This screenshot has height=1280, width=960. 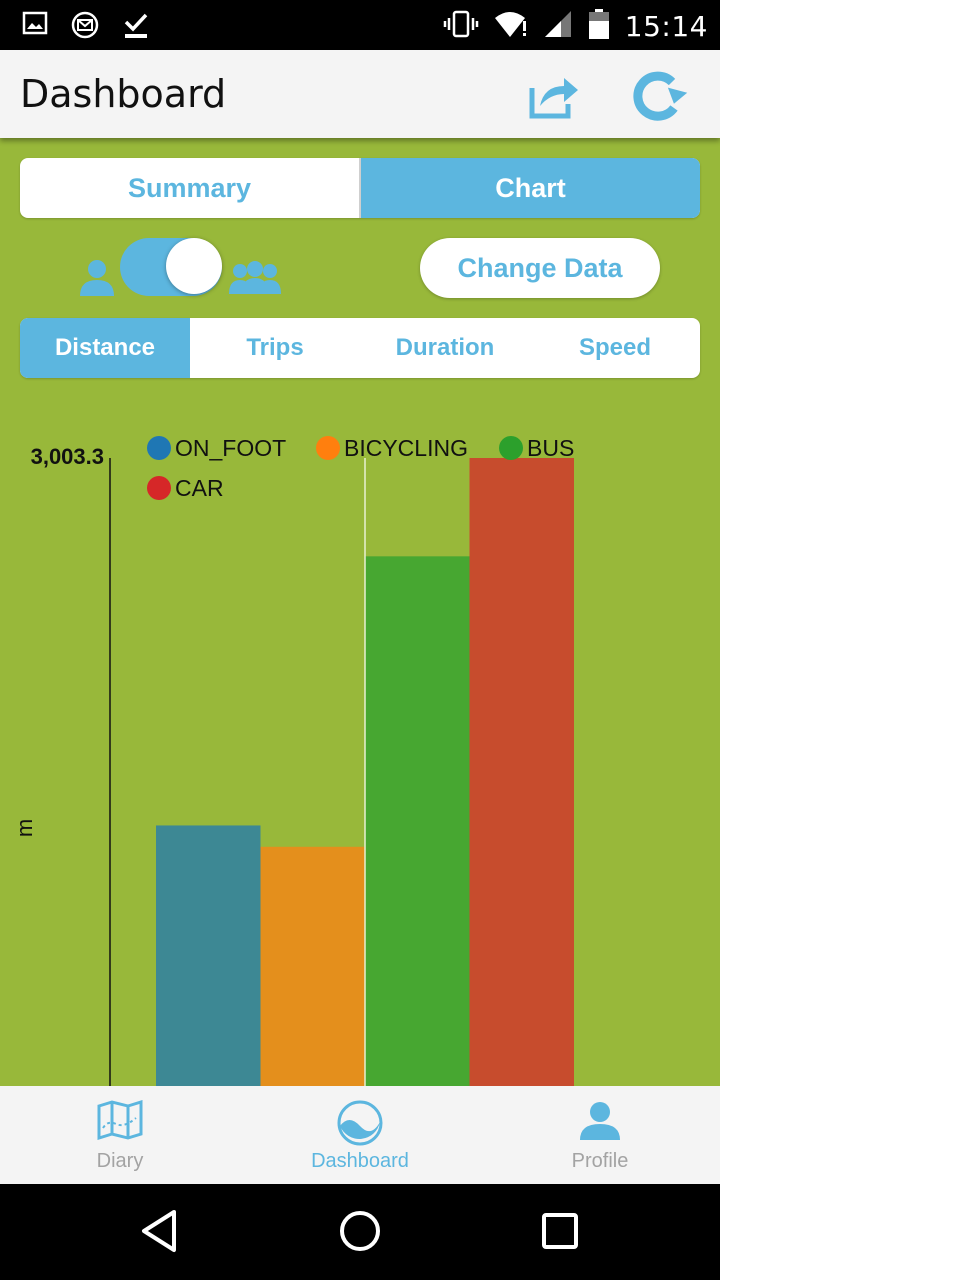 I want to click on legend-label-car: CAR, so click(x=199, y=488).